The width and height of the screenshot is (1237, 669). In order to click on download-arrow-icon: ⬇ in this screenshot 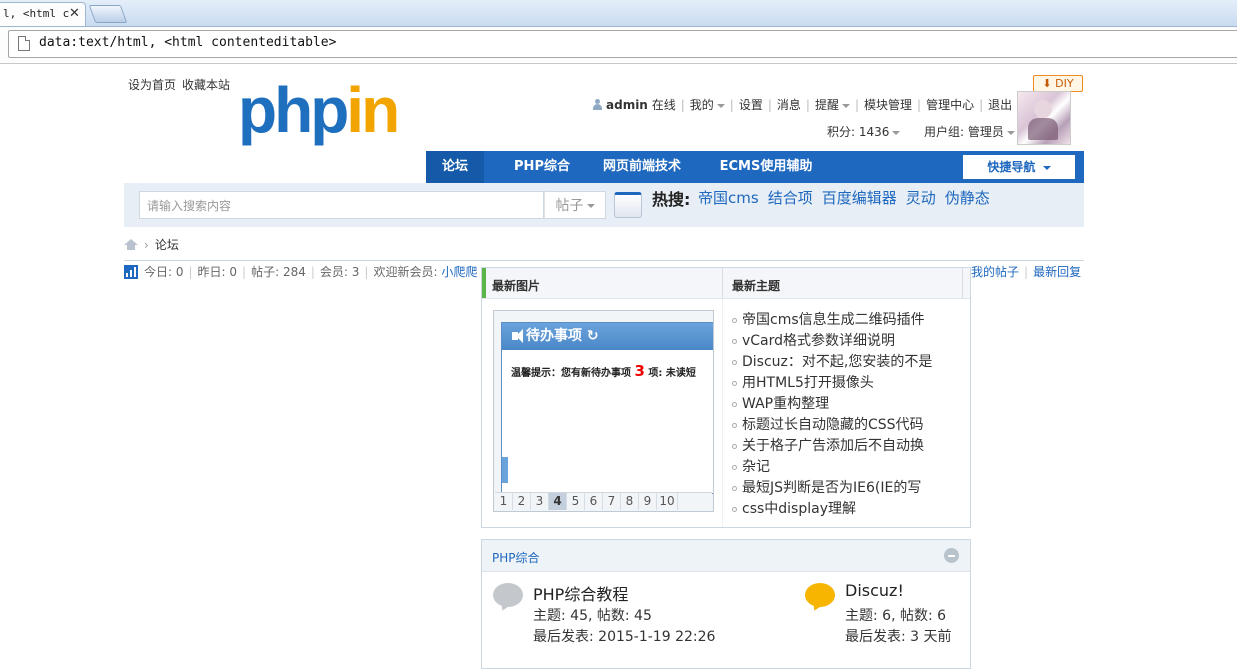, I will do `click(1047, 83)`.